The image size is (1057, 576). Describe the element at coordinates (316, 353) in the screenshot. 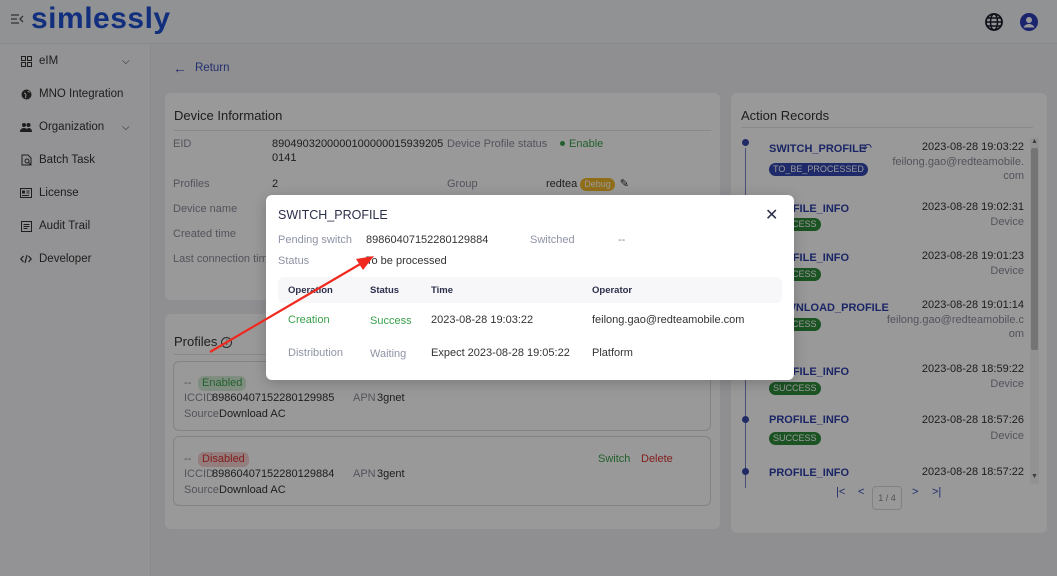

I see `table-cell: Distribution` at that location.